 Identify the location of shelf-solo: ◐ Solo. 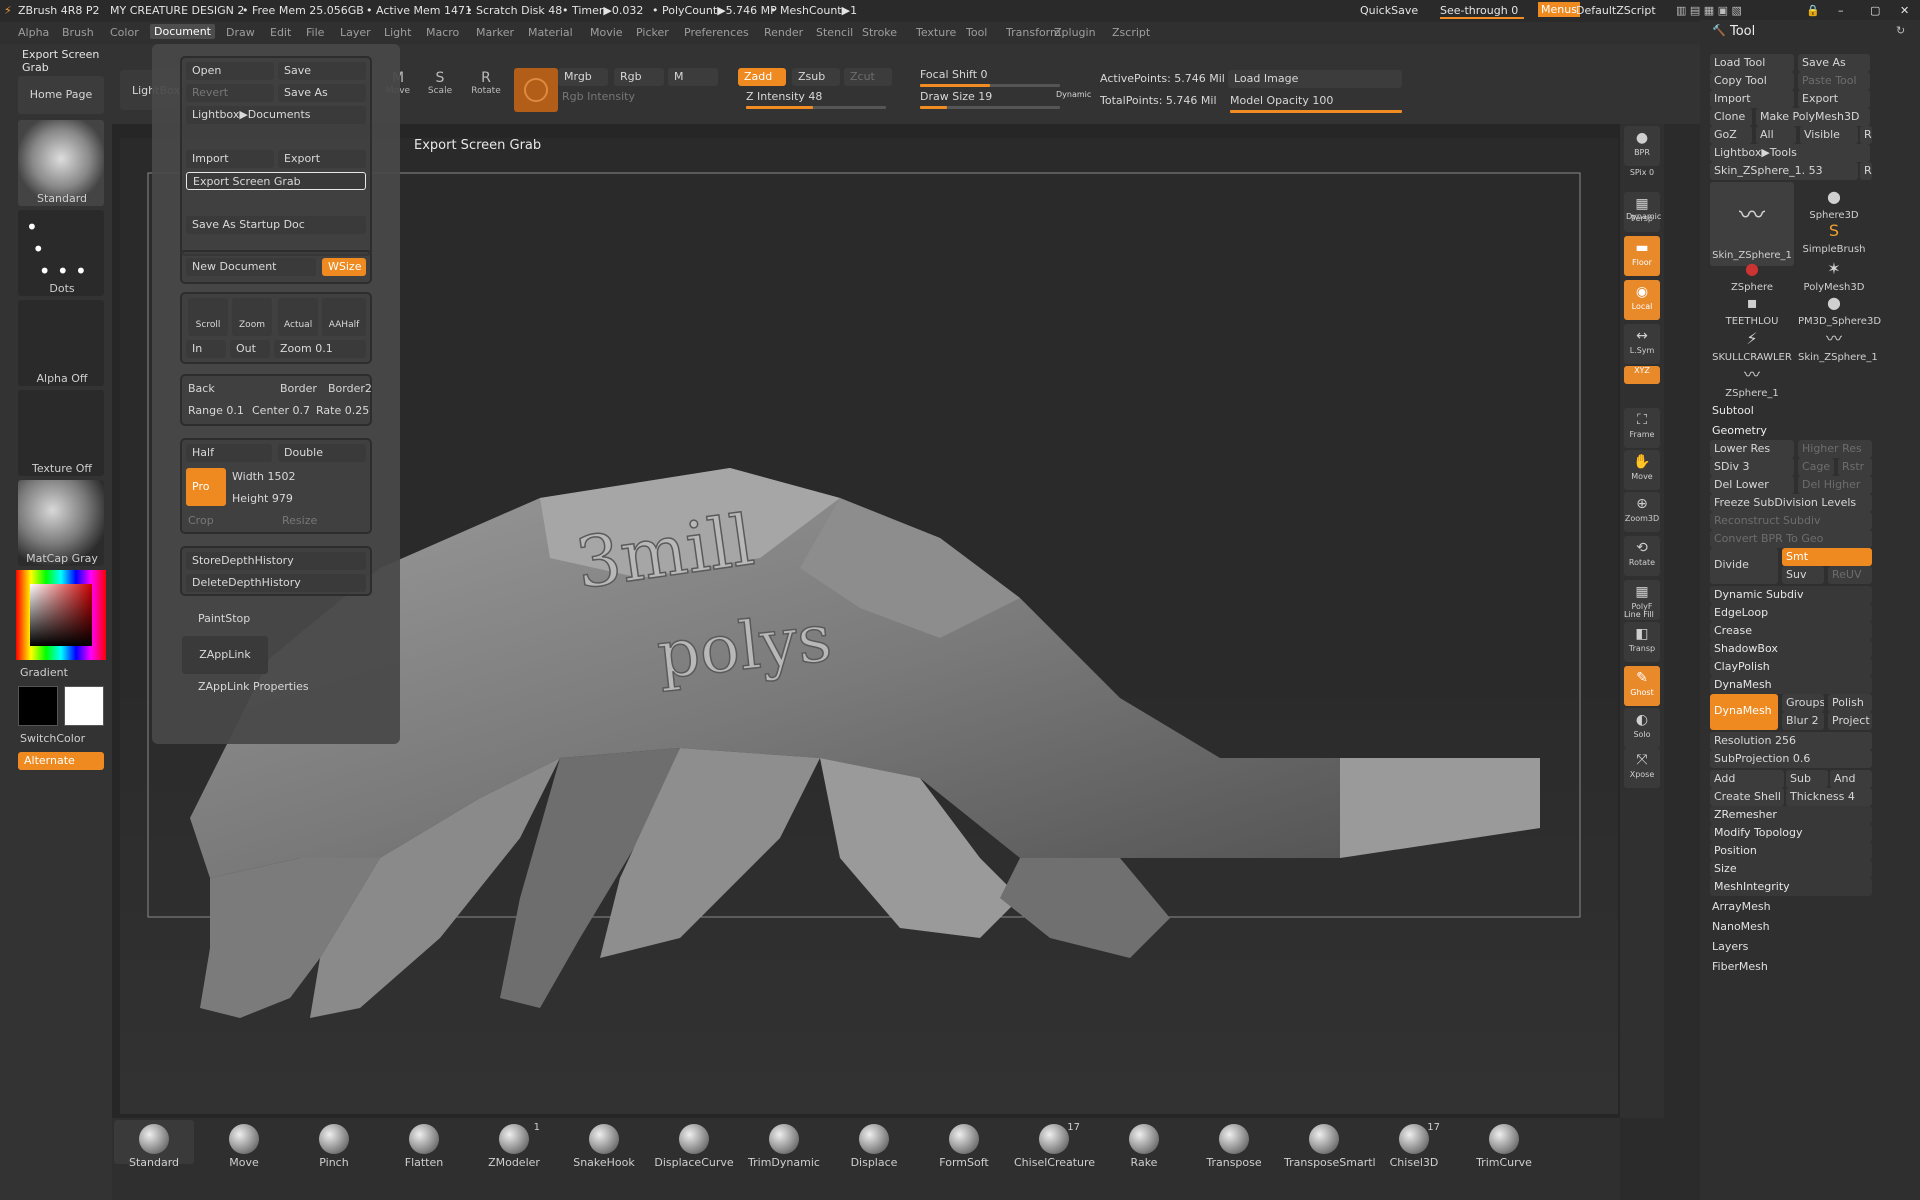
(1642, 728).